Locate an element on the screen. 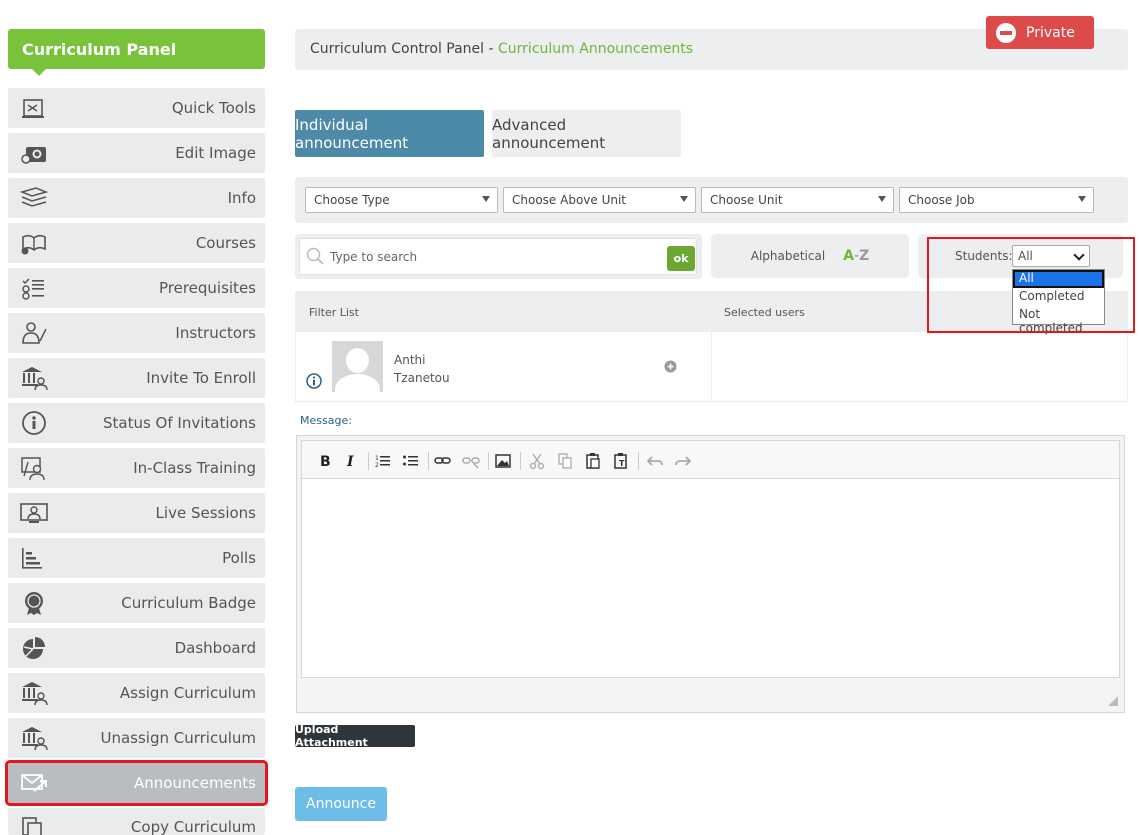  svg-text: B is located at coordinates (325, 462).